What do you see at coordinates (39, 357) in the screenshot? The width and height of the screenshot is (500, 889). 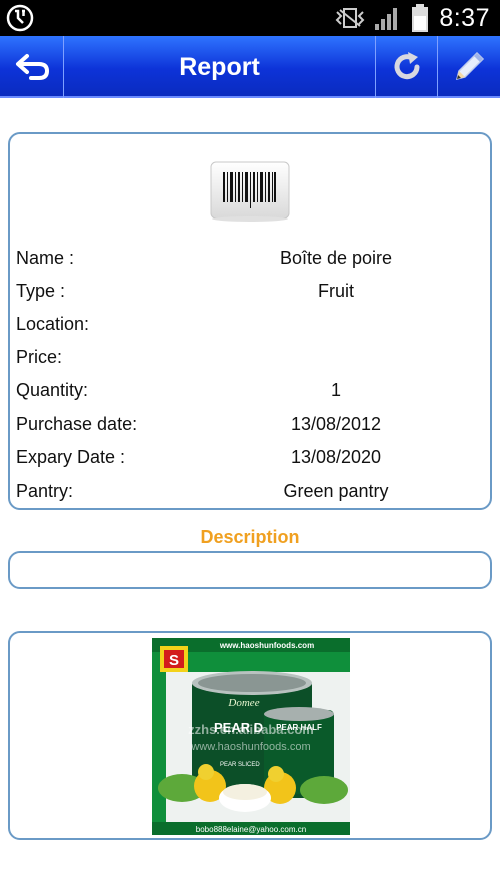 I see `price-label: Price:` at bounding box center [39, 357].